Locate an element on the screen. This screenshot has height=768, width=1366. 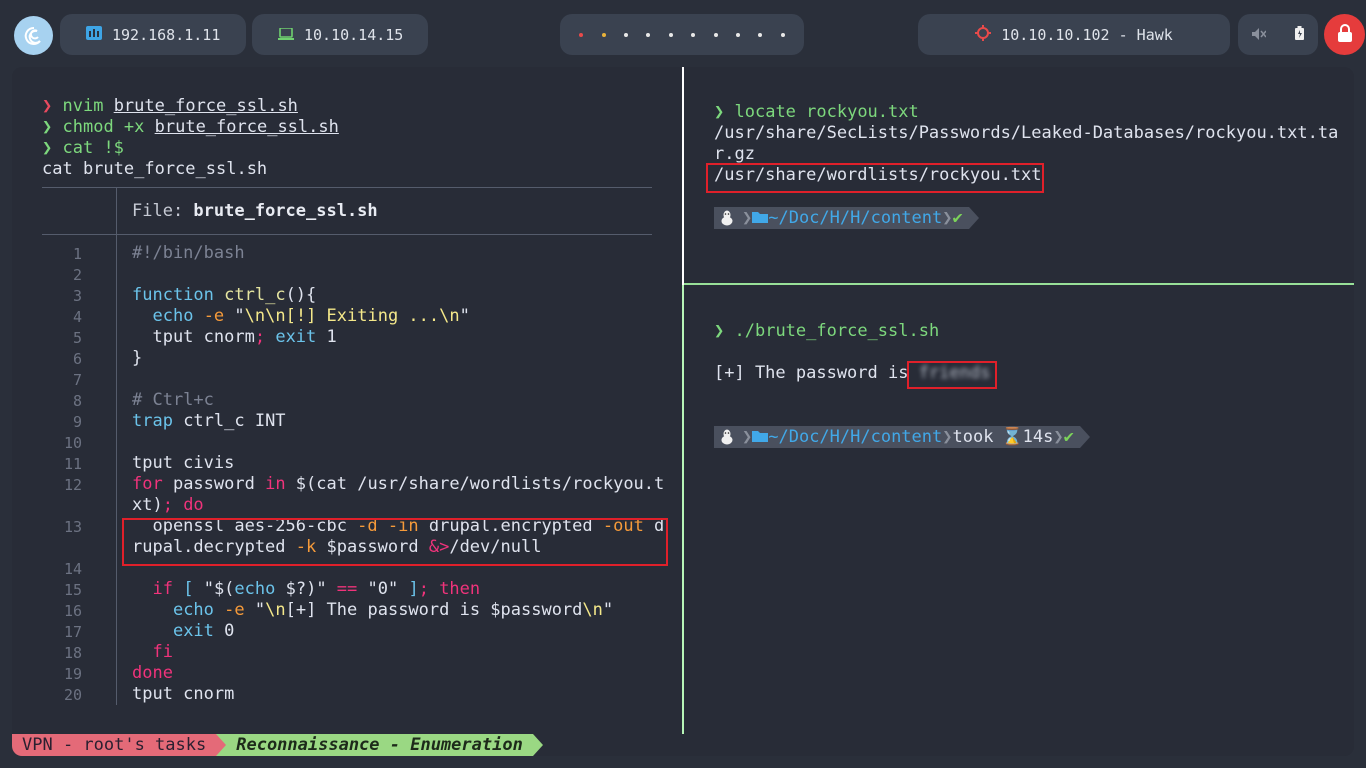
window-name: Reconnaissance - Enumeration is located at coordinates (379, 745).